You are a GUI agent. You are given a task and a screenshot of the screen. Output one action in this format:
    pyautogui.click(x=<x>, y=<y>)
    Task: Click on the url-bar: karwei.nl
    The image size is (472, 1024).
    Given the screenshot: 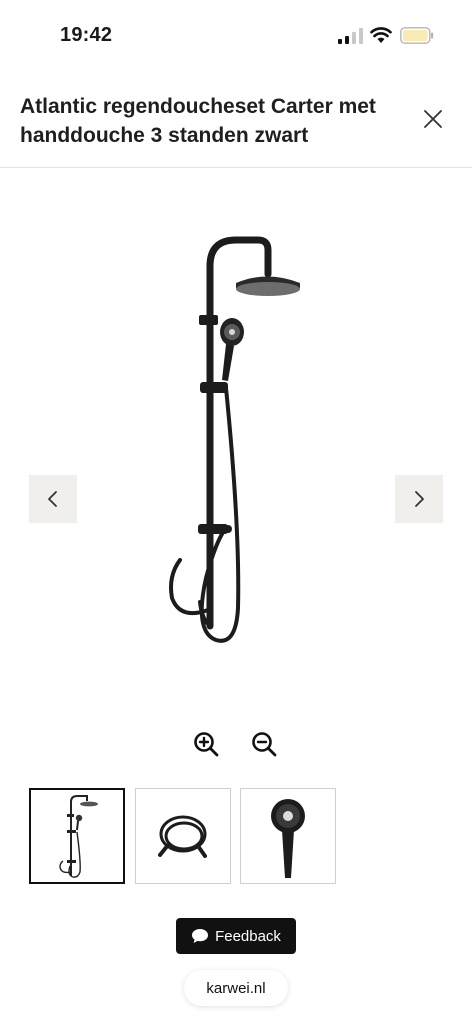 What is the action you would take?
    pyautogui.click(x=236, y=988)
    